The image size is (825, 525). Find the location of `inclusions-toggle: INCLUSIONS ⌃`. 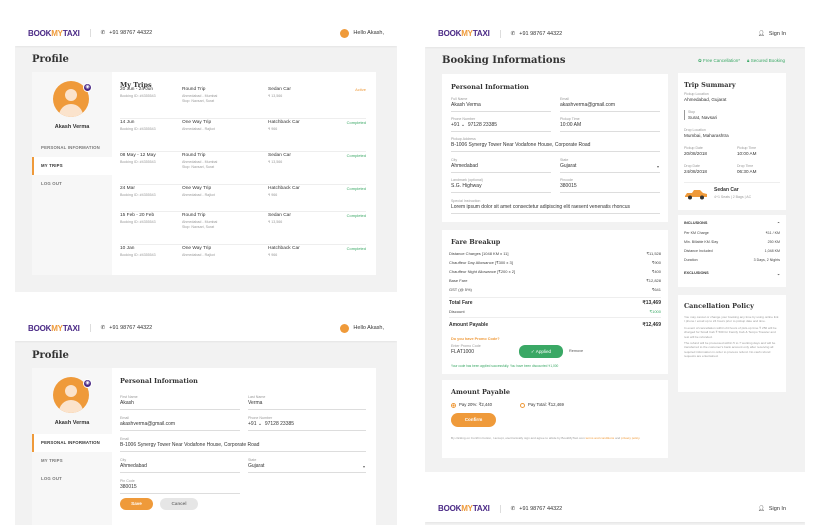

inclusions-toggle: INCLUSIONS ⌃ is located at coordinates (732, 223).